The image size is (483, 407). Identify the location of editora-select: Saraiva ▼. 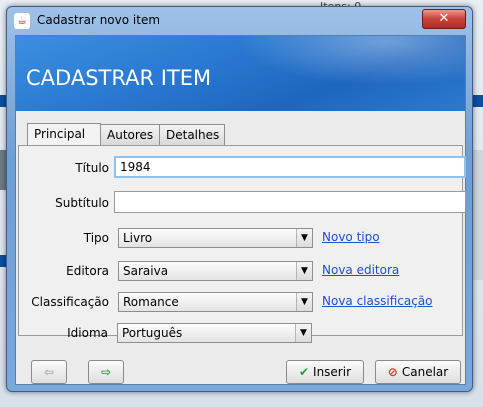
(215, 271).